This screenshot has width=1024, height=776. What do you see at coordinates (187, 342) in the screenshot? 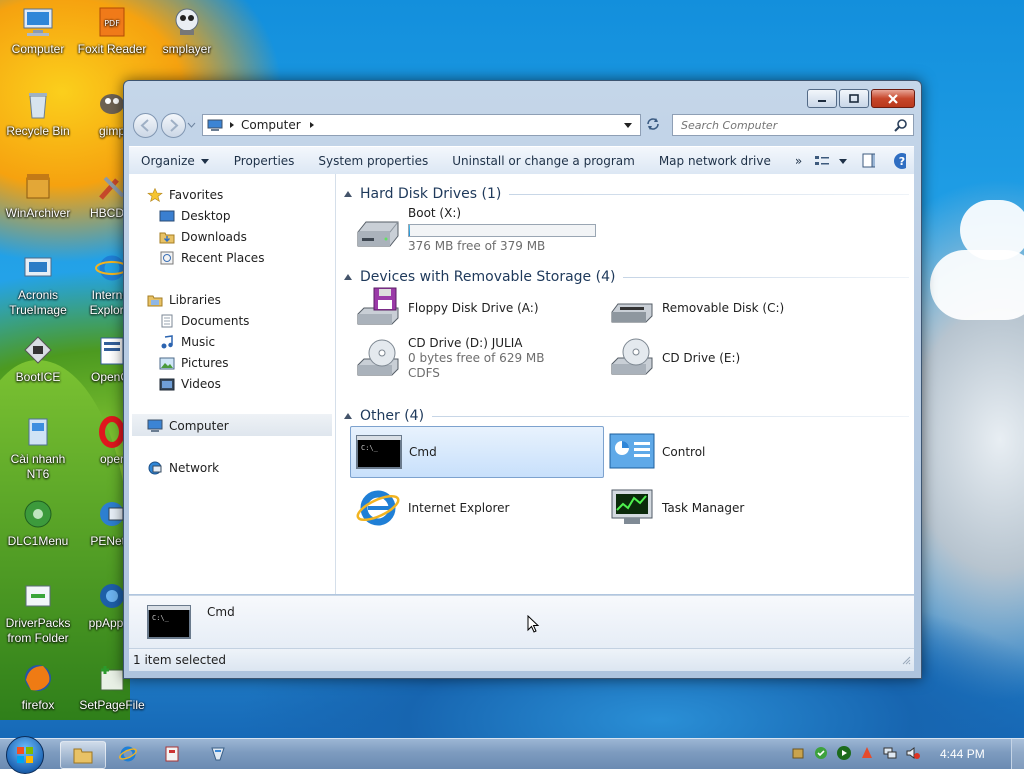
I see `nav-music: Music` at bounding box center [187, 342].